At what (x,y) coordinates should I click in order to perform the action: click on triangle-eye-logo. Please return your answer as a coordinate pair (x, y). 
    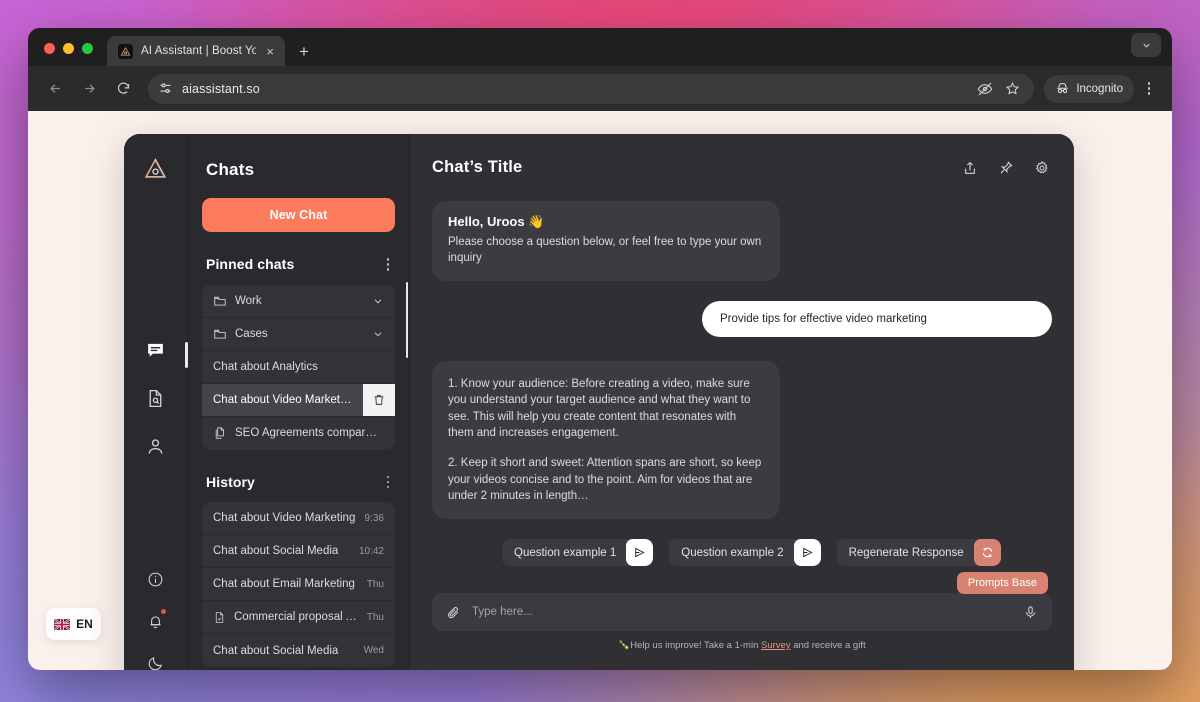
    Looking at the image, I should click on (155, 168).